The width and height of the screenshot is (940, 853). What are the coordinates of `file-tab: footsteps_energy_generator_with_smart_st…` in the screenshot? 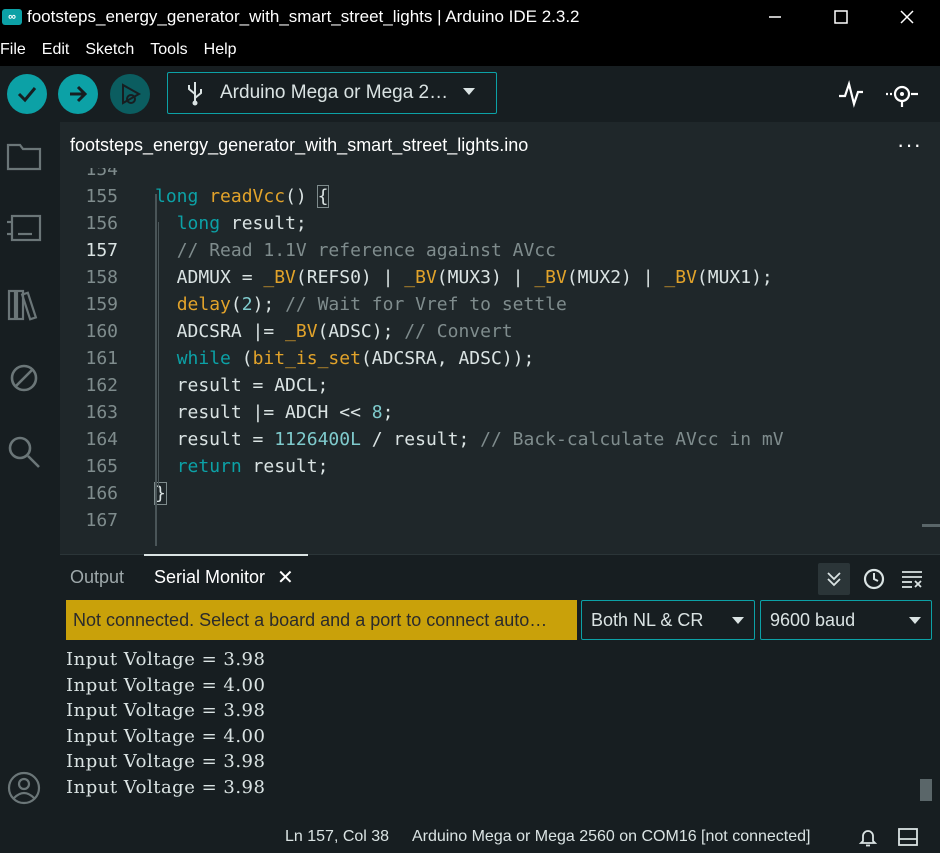 It's located at (299, 145).